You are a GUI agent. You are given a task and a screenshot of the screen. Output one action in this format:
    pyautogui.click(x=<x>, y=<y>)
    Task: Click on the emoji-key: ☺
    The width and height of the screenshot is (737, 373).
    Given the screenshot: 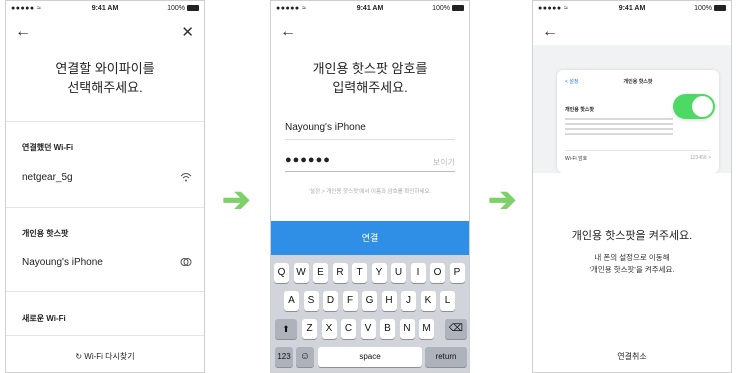 What is the action you would take?
    pyautogui.click(x=305, y=357)
    